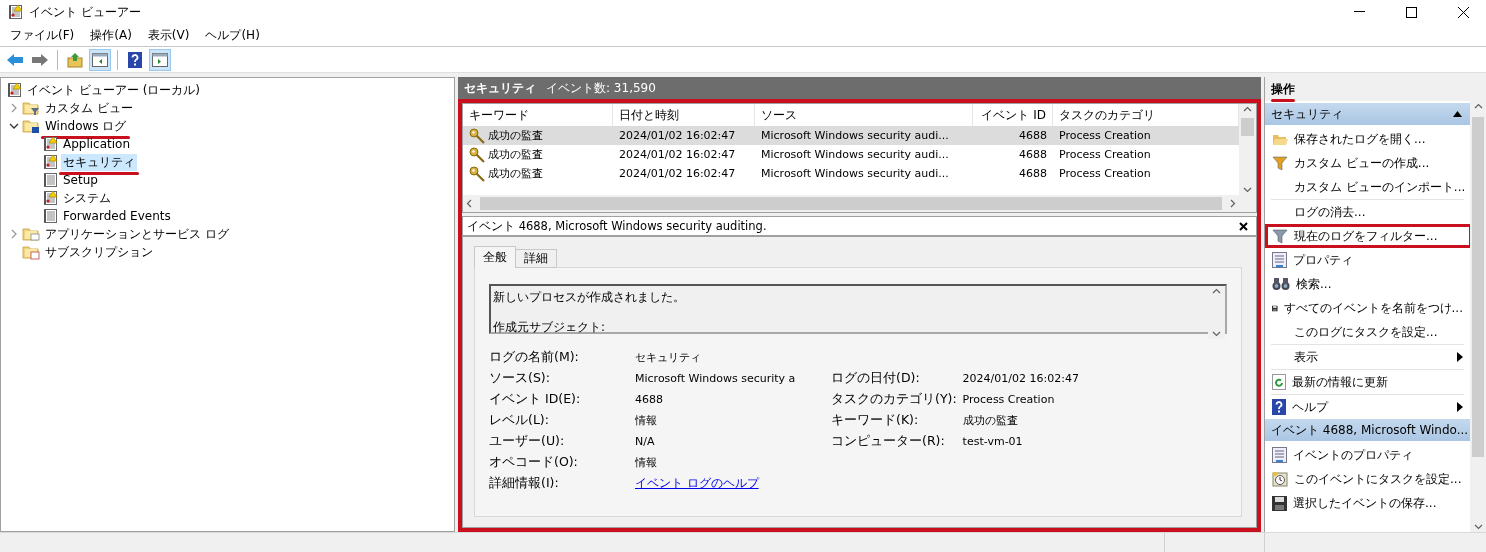  What do you see at coordinates (533, 462) in the screenshot?
I see `field-label: オペコード(O):` at bounding box center [533, 462].